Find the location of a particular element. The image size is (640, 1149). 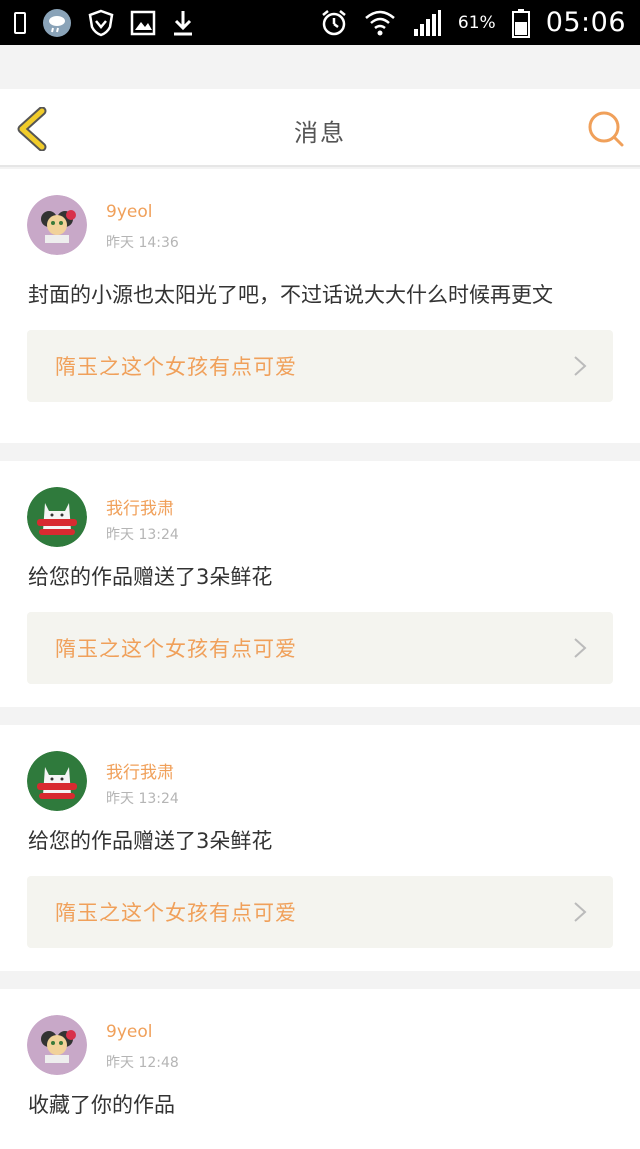

message-card: 9yeol 昨天 12:48 收藏了你的作品 is located at coordinates (320, 1069).